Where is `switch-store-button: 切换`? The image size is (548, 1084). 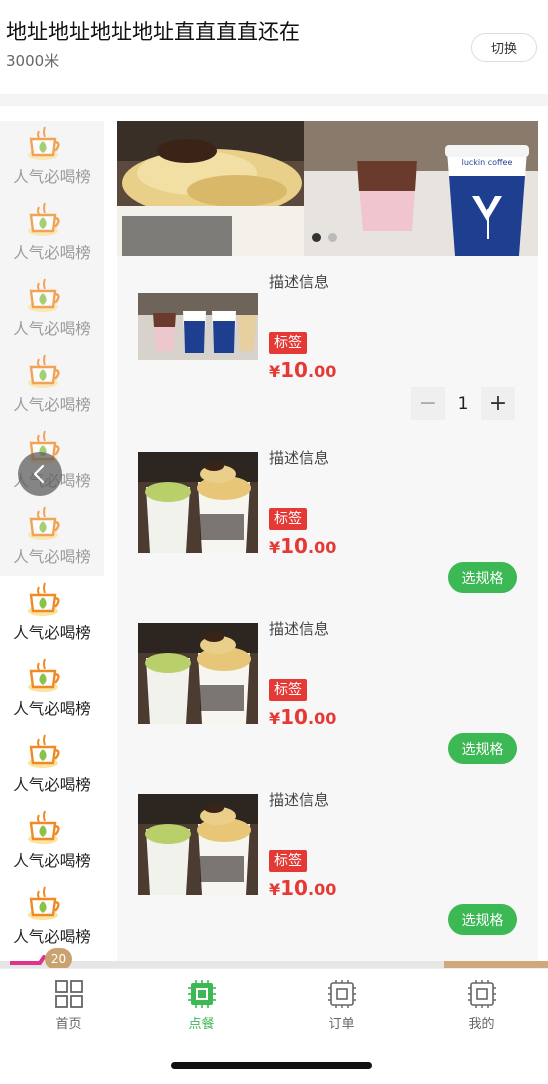
switch-store-button: 切换 is located at coordinates (504, 47).